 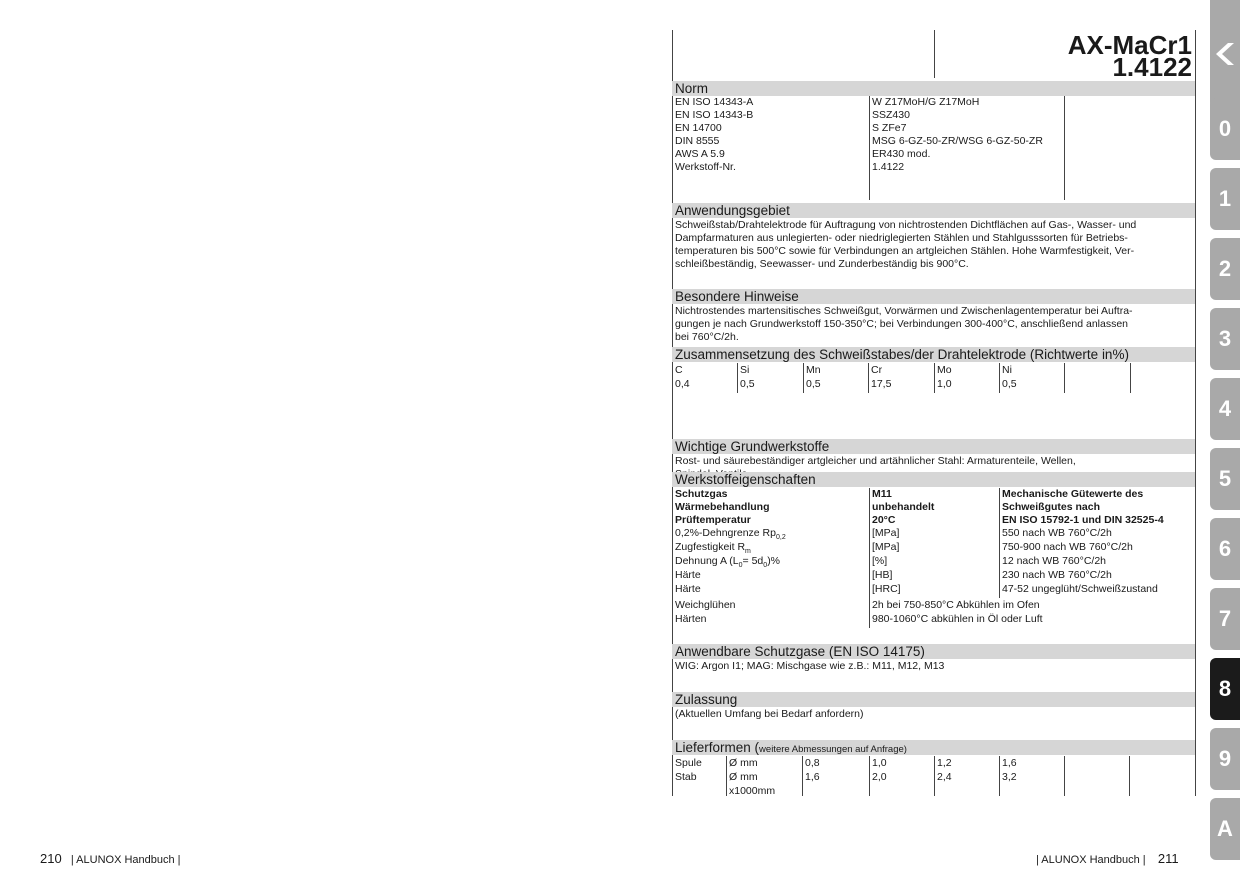 What do you see at coordinates (933, 88) in the screenshot?
I see `section-norm-header: Norm` at bounding box center [933, 88].